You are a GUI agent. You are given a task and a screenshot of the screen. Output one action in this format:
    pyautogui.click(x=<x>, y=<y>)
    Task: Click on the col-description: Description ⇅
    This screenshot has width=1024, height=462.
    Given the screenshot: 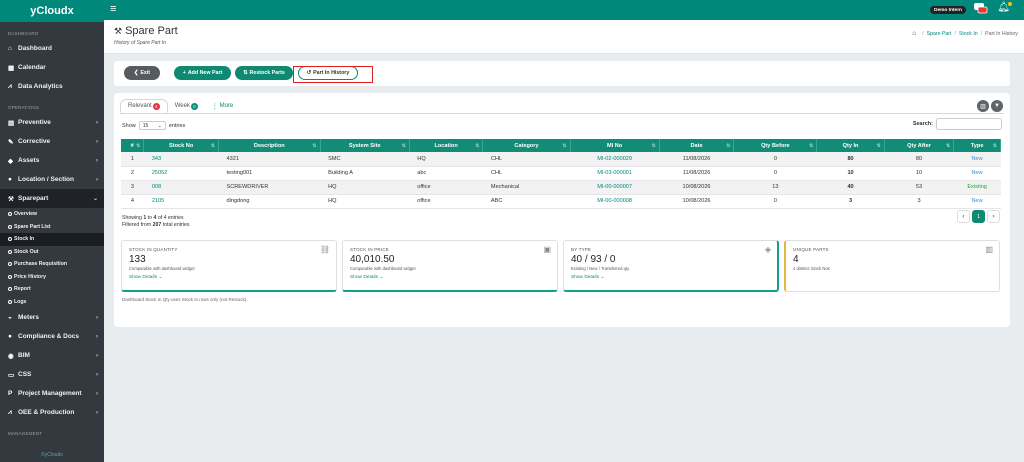 What is the action you would take?
    pyautogui.click(x=269, y=145)
    